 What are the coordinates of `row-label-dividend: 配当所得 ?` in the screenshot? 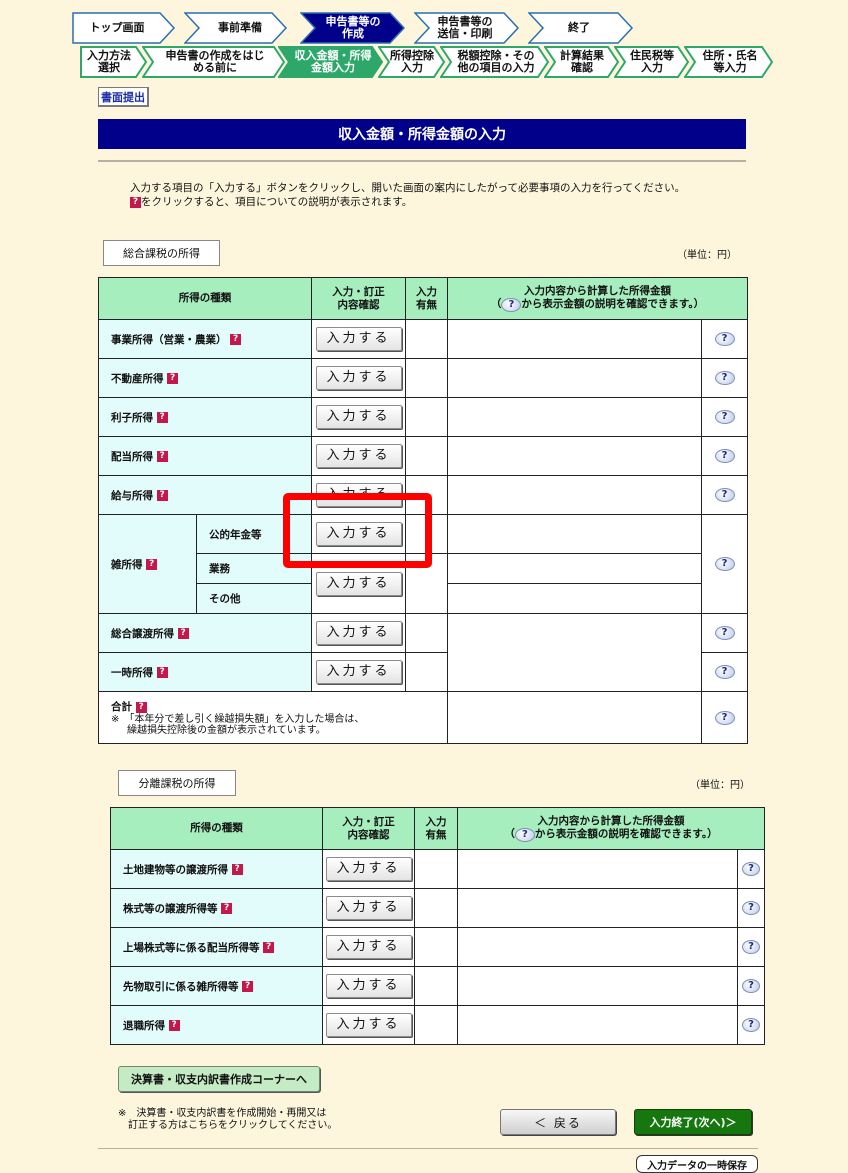 It's located at (205, 456).